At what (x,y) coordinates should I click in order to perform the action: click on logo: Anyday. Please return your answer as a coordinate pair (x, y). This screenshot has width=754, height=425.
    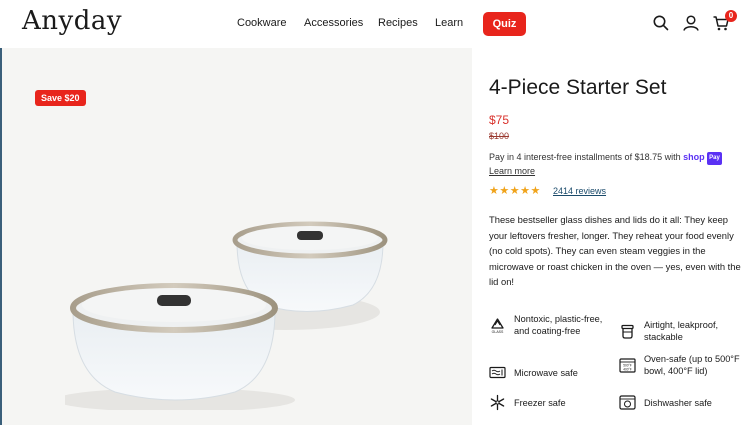
    Looking at the image, I should click on (72, 21).